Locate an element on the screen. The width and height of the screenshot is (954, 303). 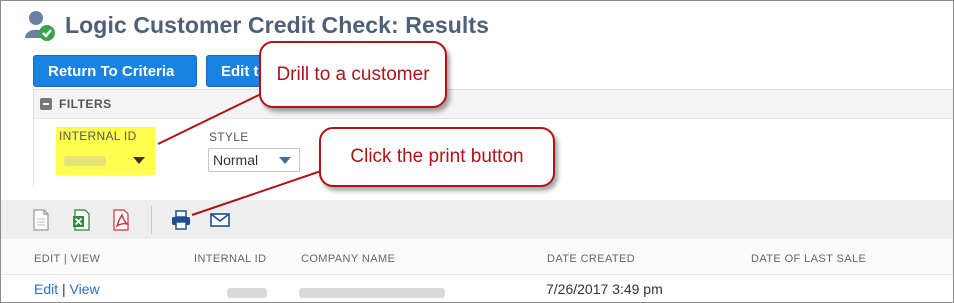
edit-view-cell: Edit | View is located at coordinates (67, 289).